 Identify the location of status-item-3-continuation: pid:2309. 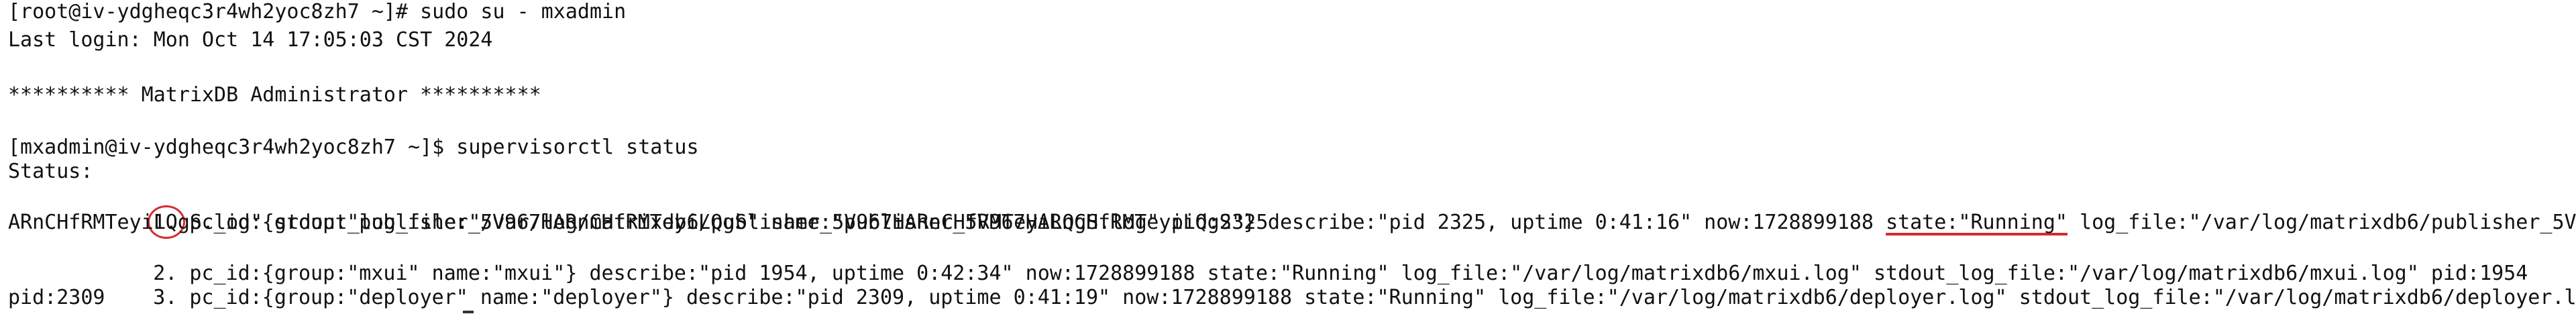
(56, 297).